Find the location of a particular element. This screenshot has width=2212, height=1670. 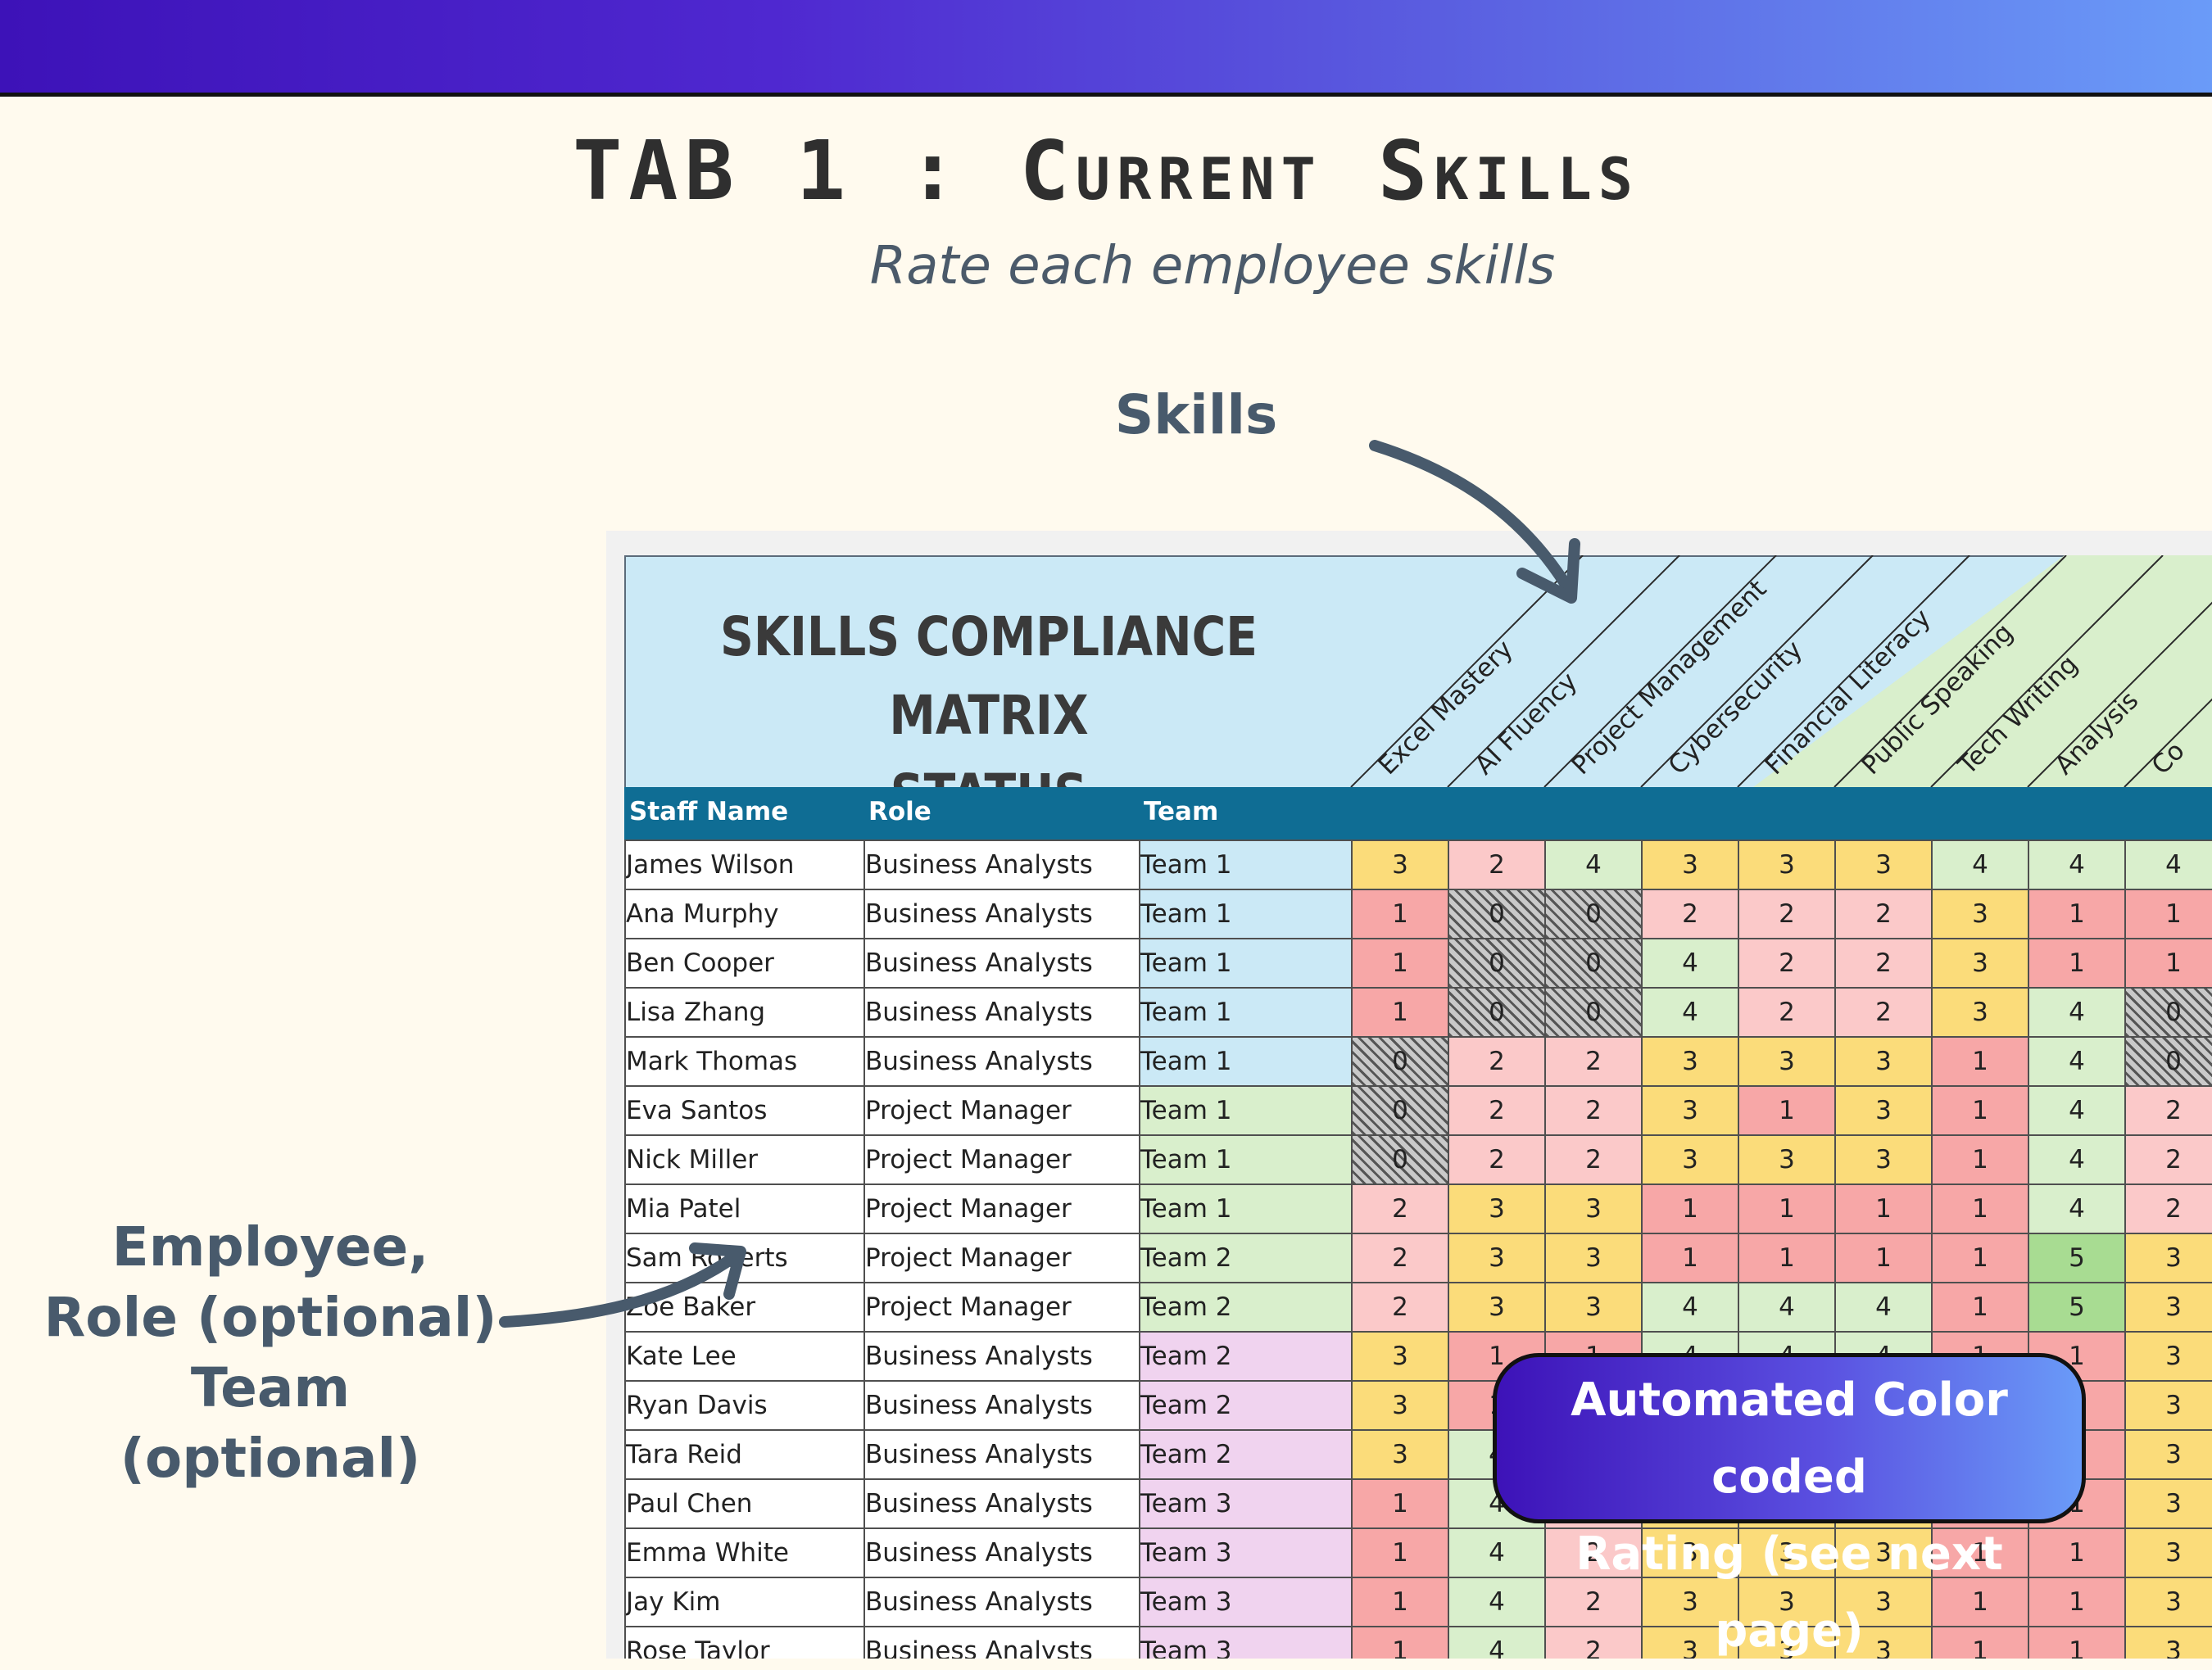

column-header-team: Team is located at coordinates (1181, 811).